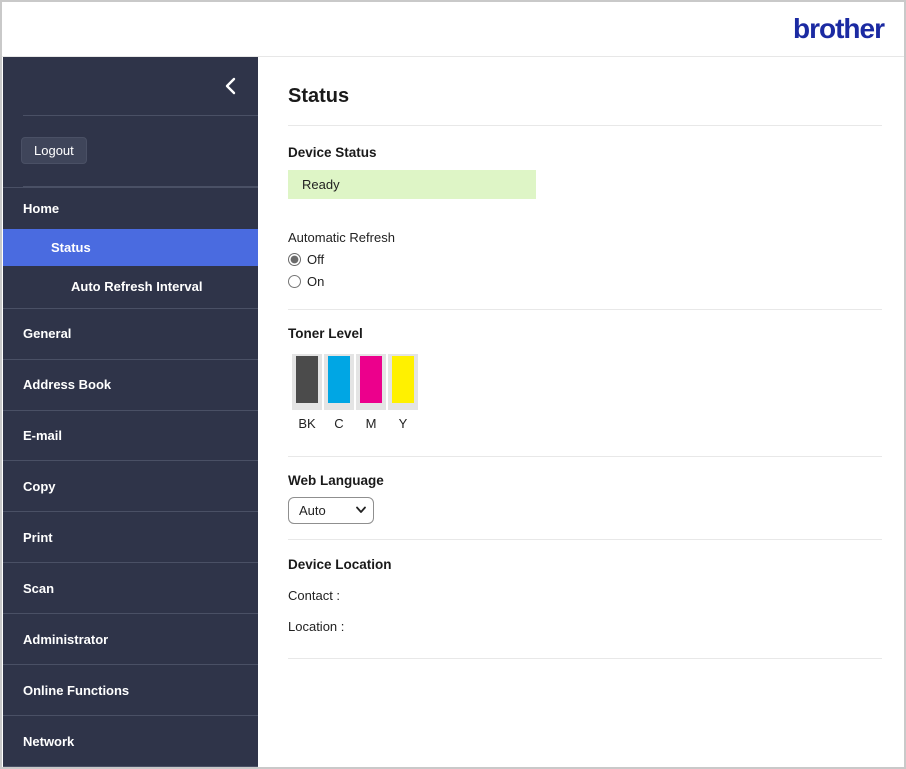  I want to click on toner-level-bars, so click(585, 382).